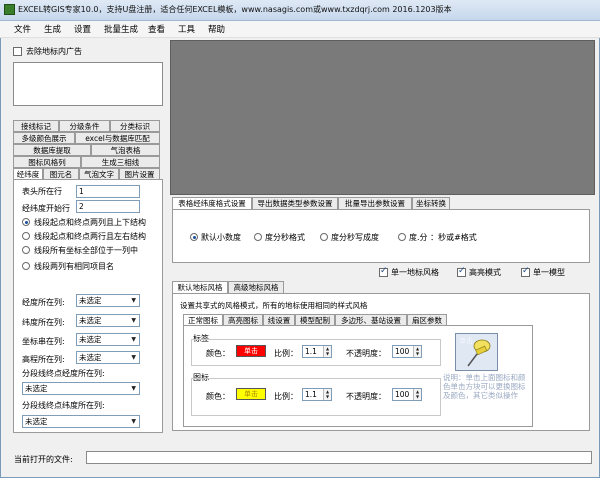  I want to click on icon-scale-value: 1.1, so click(311, 394).